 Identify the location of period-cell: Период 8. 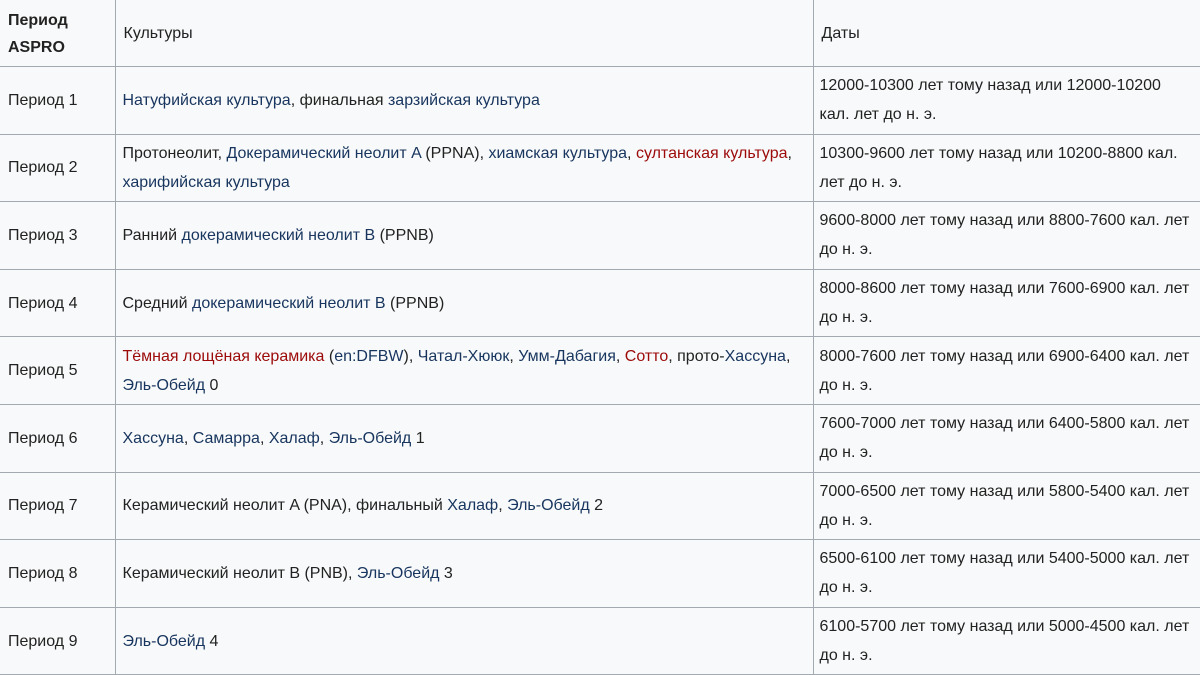
(58, 573).